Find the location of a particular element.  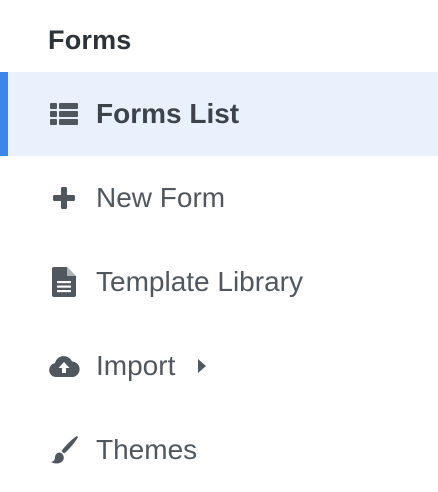

menu-item-label: Import is located at coordinates (136, 365).